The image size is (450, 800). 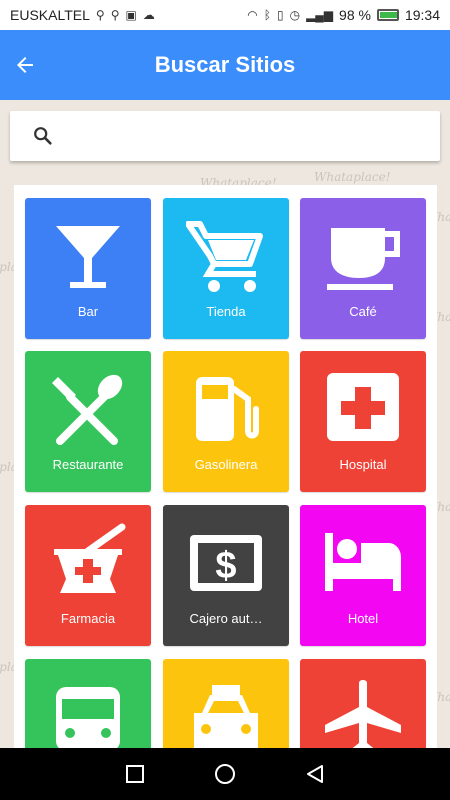 What do you see at coordinates (363, 259) in the screenshot?
I see `coffee-cup-icon` at bounding box center [363, 259].